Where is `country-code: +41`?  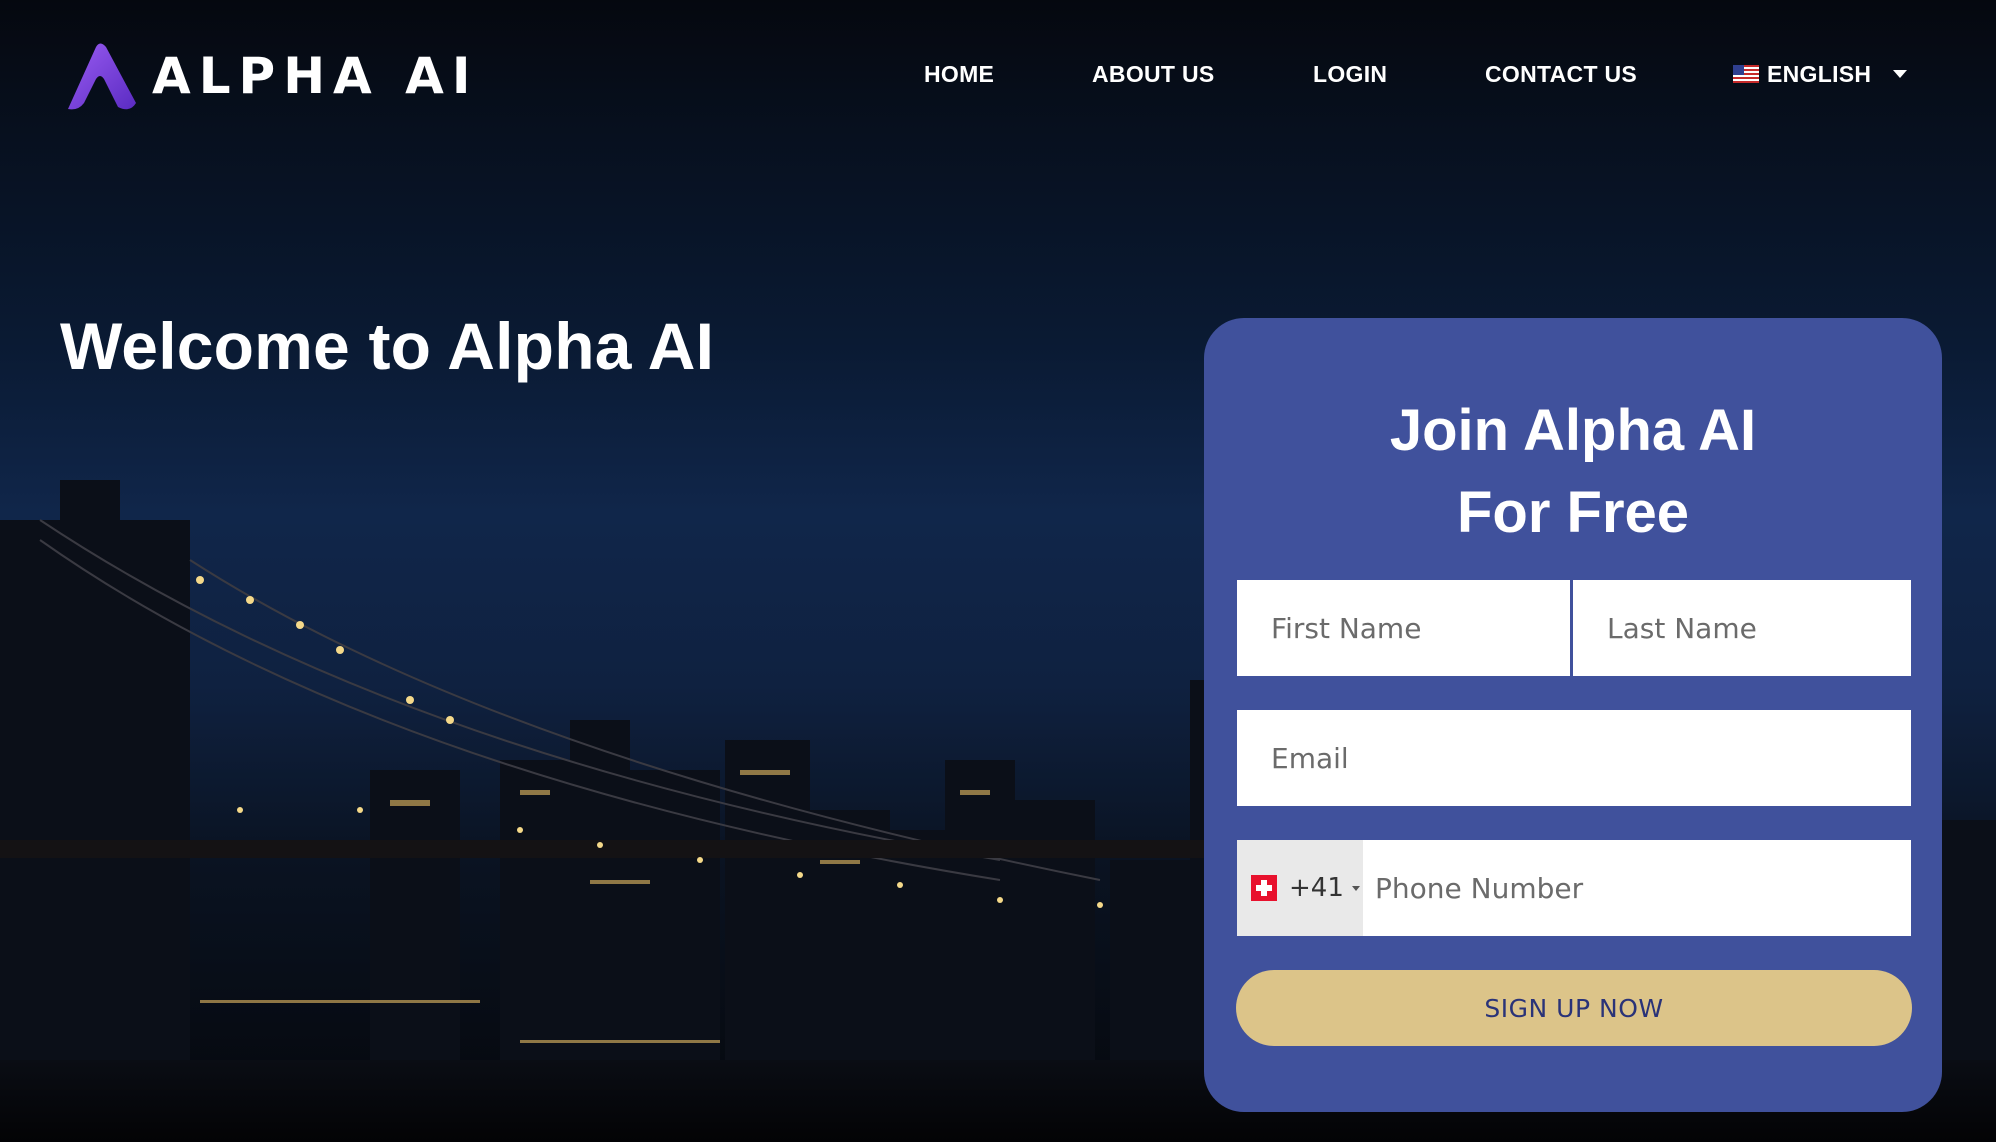
country-code: +41 is located at coordinates (1316, 888).